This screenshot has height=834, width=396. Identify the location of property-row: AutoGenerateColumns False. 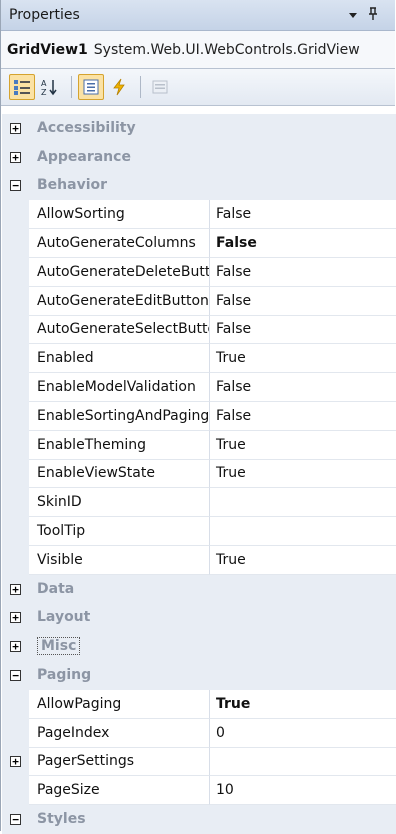
(199, 243).